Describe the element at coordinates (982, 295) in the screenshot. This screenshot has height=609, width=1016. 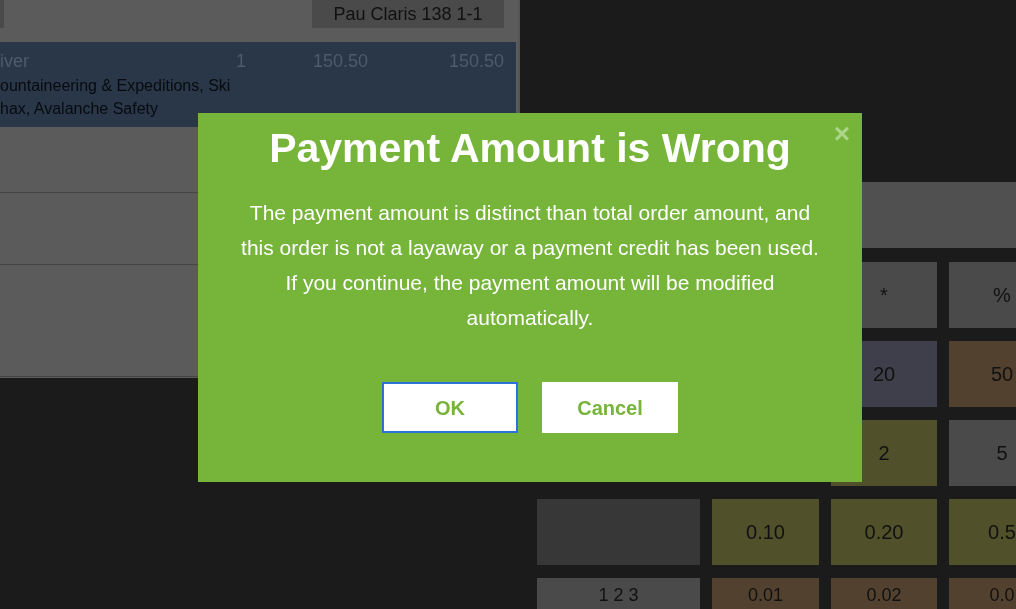
I see `keypad-key: %` at that location.